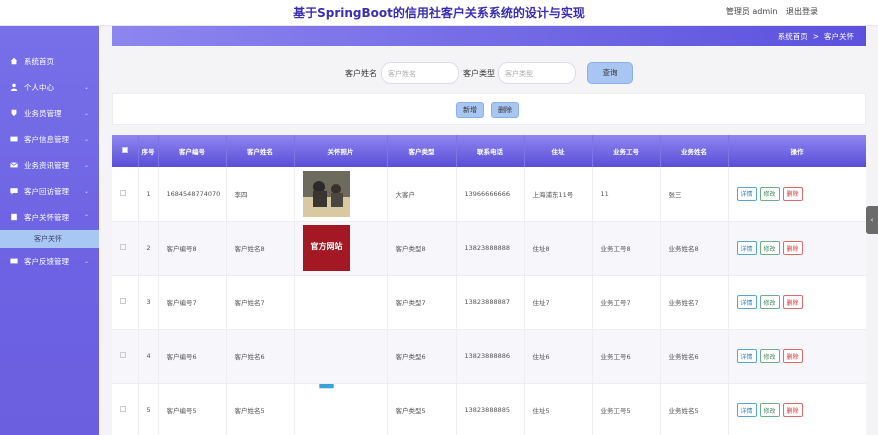 The height and width of the screenshot is (435, 878). Describe the element at coordinates (470, 110) in the screenshot. I see `add-button: 新增` at that location.